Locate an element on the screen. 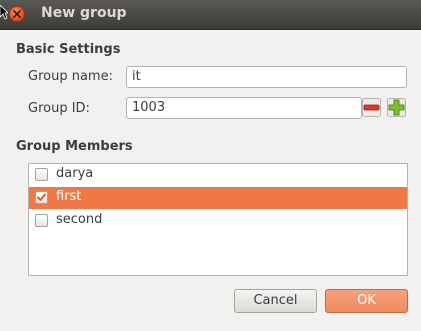  group-name-field: it is located at coordinates (266, 77).